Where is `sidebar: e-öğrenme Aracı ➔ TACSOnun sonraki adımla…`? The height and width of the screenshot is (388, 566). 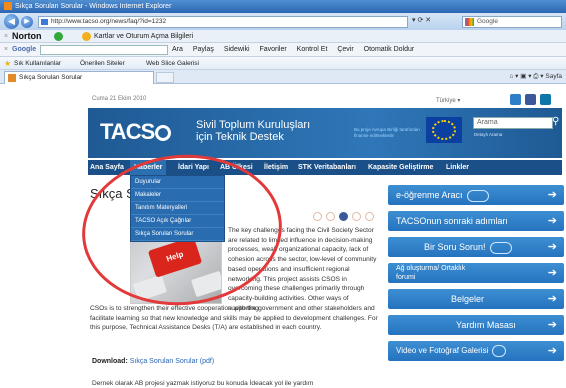
sidebar: e-öğrenme Aracı ➔ TACSOnun sonraki adımla… is located at coordinates (476, 276).